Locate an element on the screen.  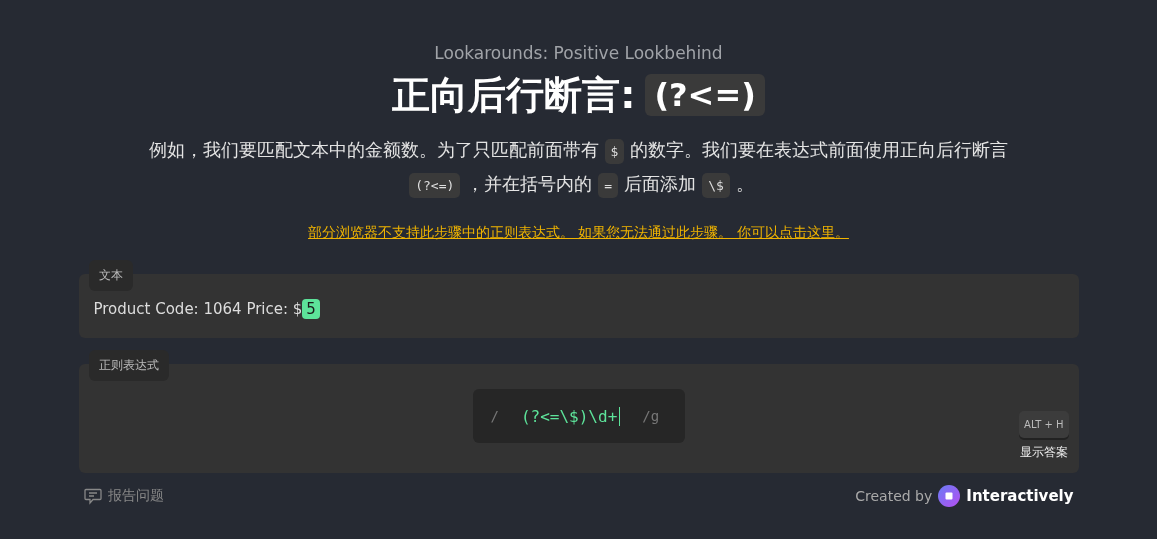
sample-text: Product Code: 1064 Price: $ is located at coordinates (198, 309).